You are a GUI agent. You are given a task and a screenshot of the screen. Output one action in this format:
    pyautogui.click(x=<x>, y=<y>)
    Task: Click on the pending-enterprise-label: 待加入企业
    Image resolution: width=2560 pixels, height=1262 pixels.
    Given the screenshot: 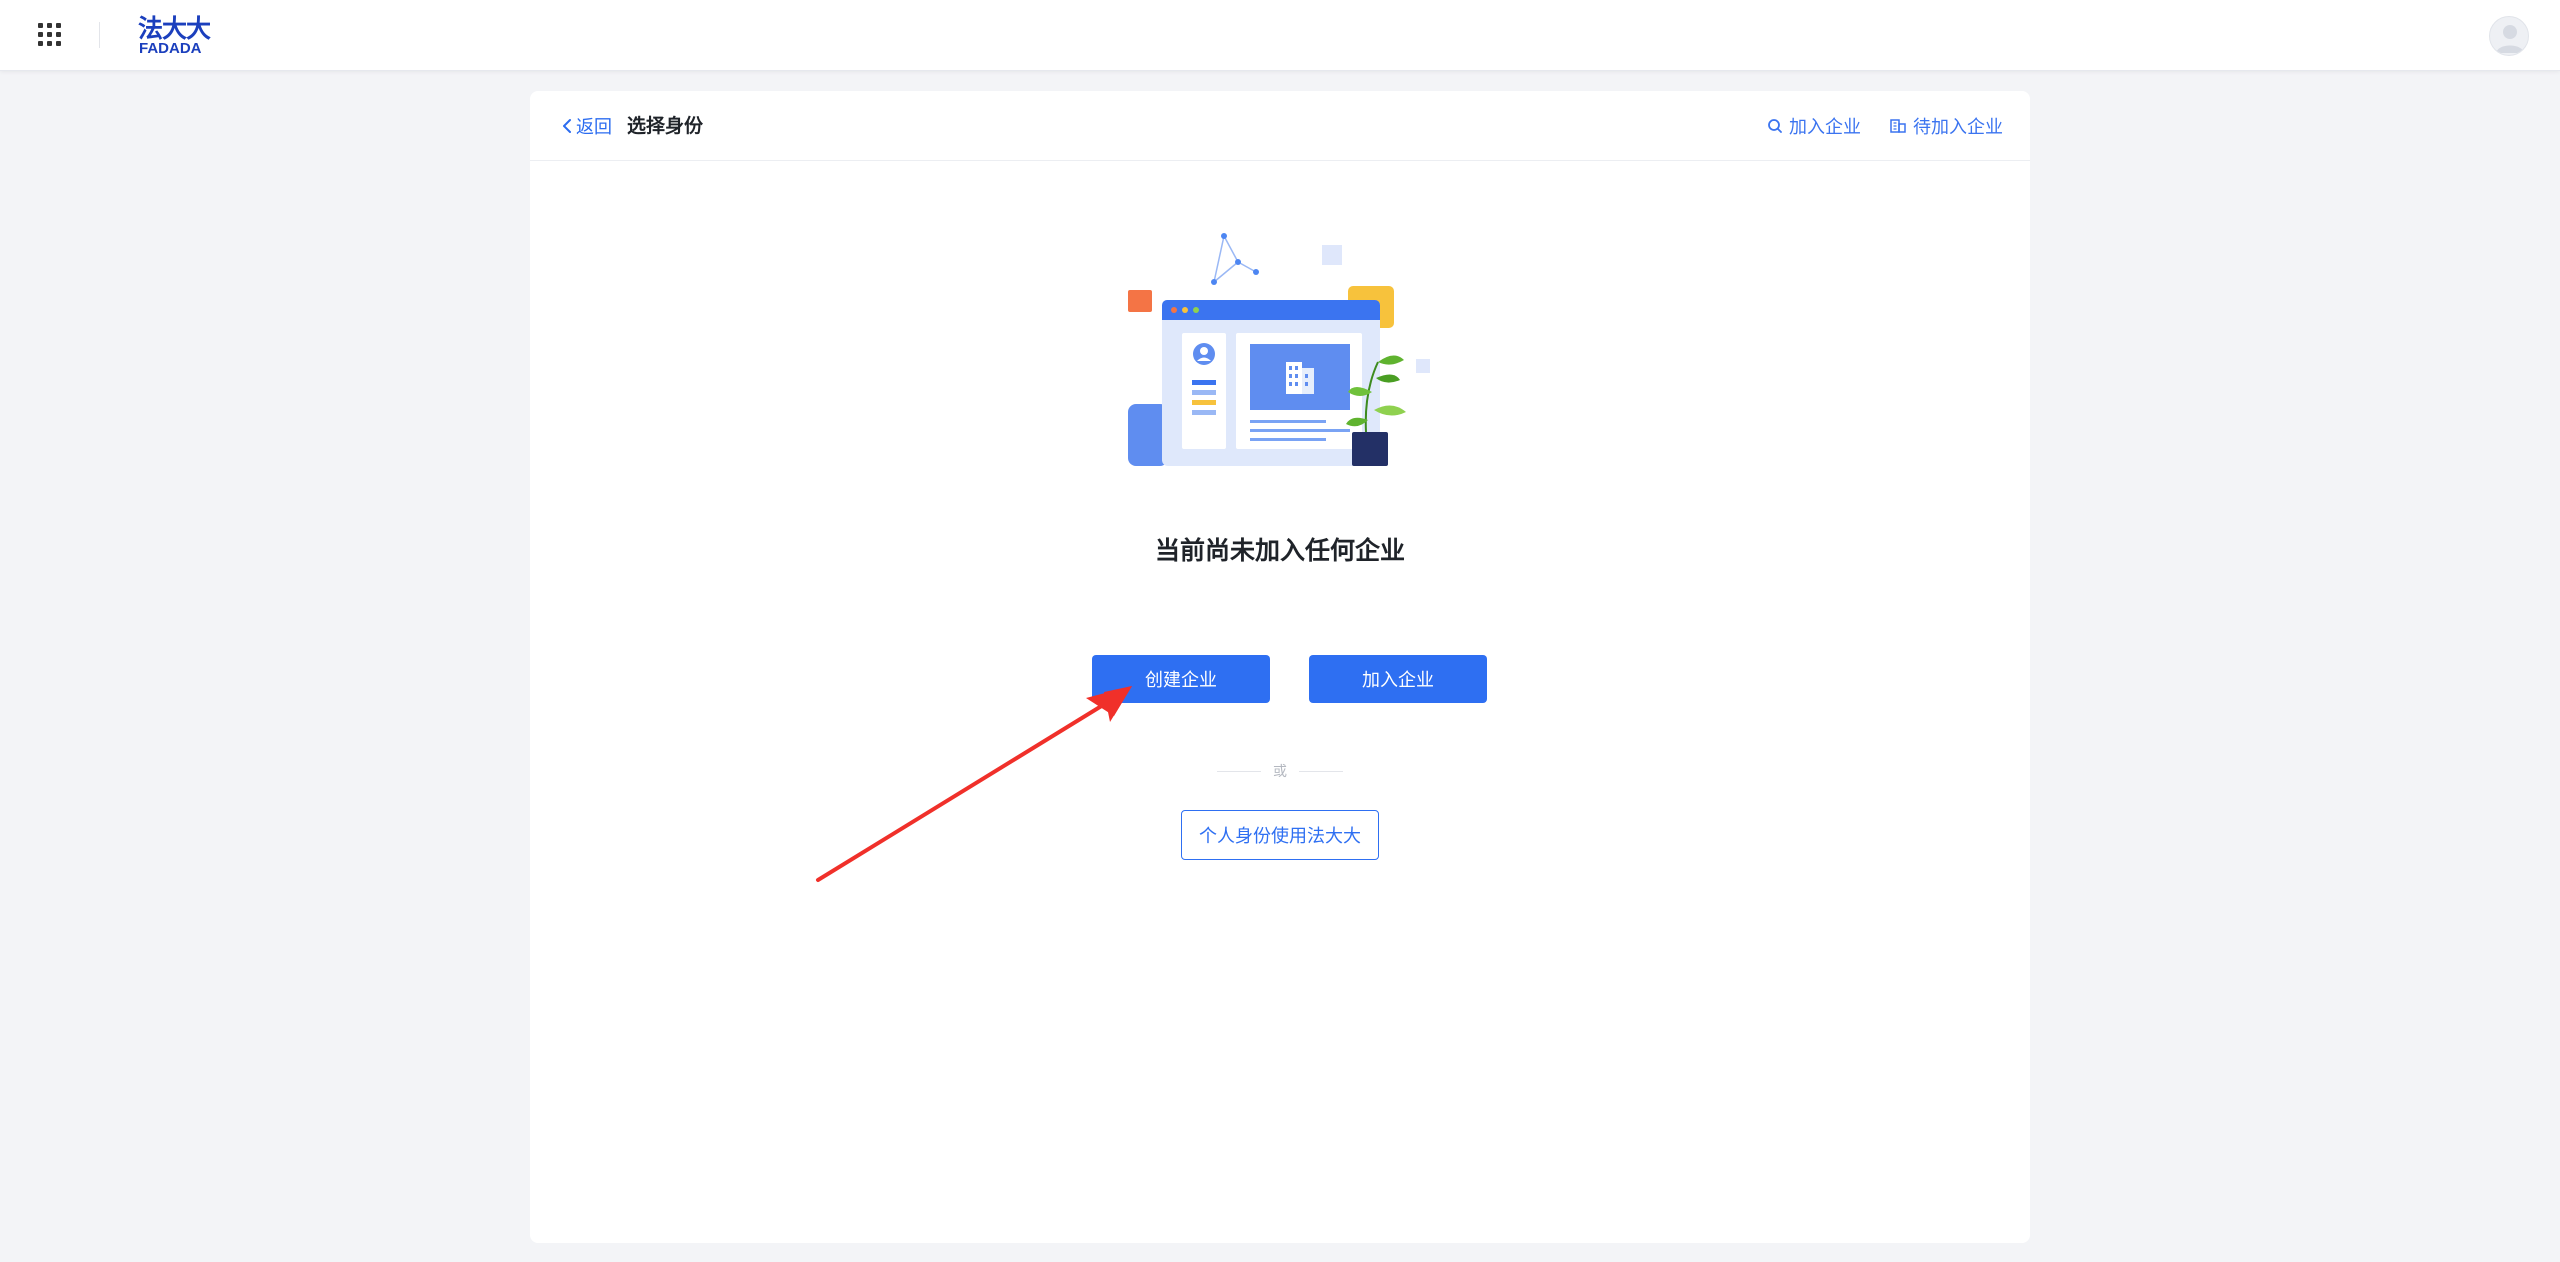 What is the action you would take?
    pyautogui.click(x=1958, y=127)
    